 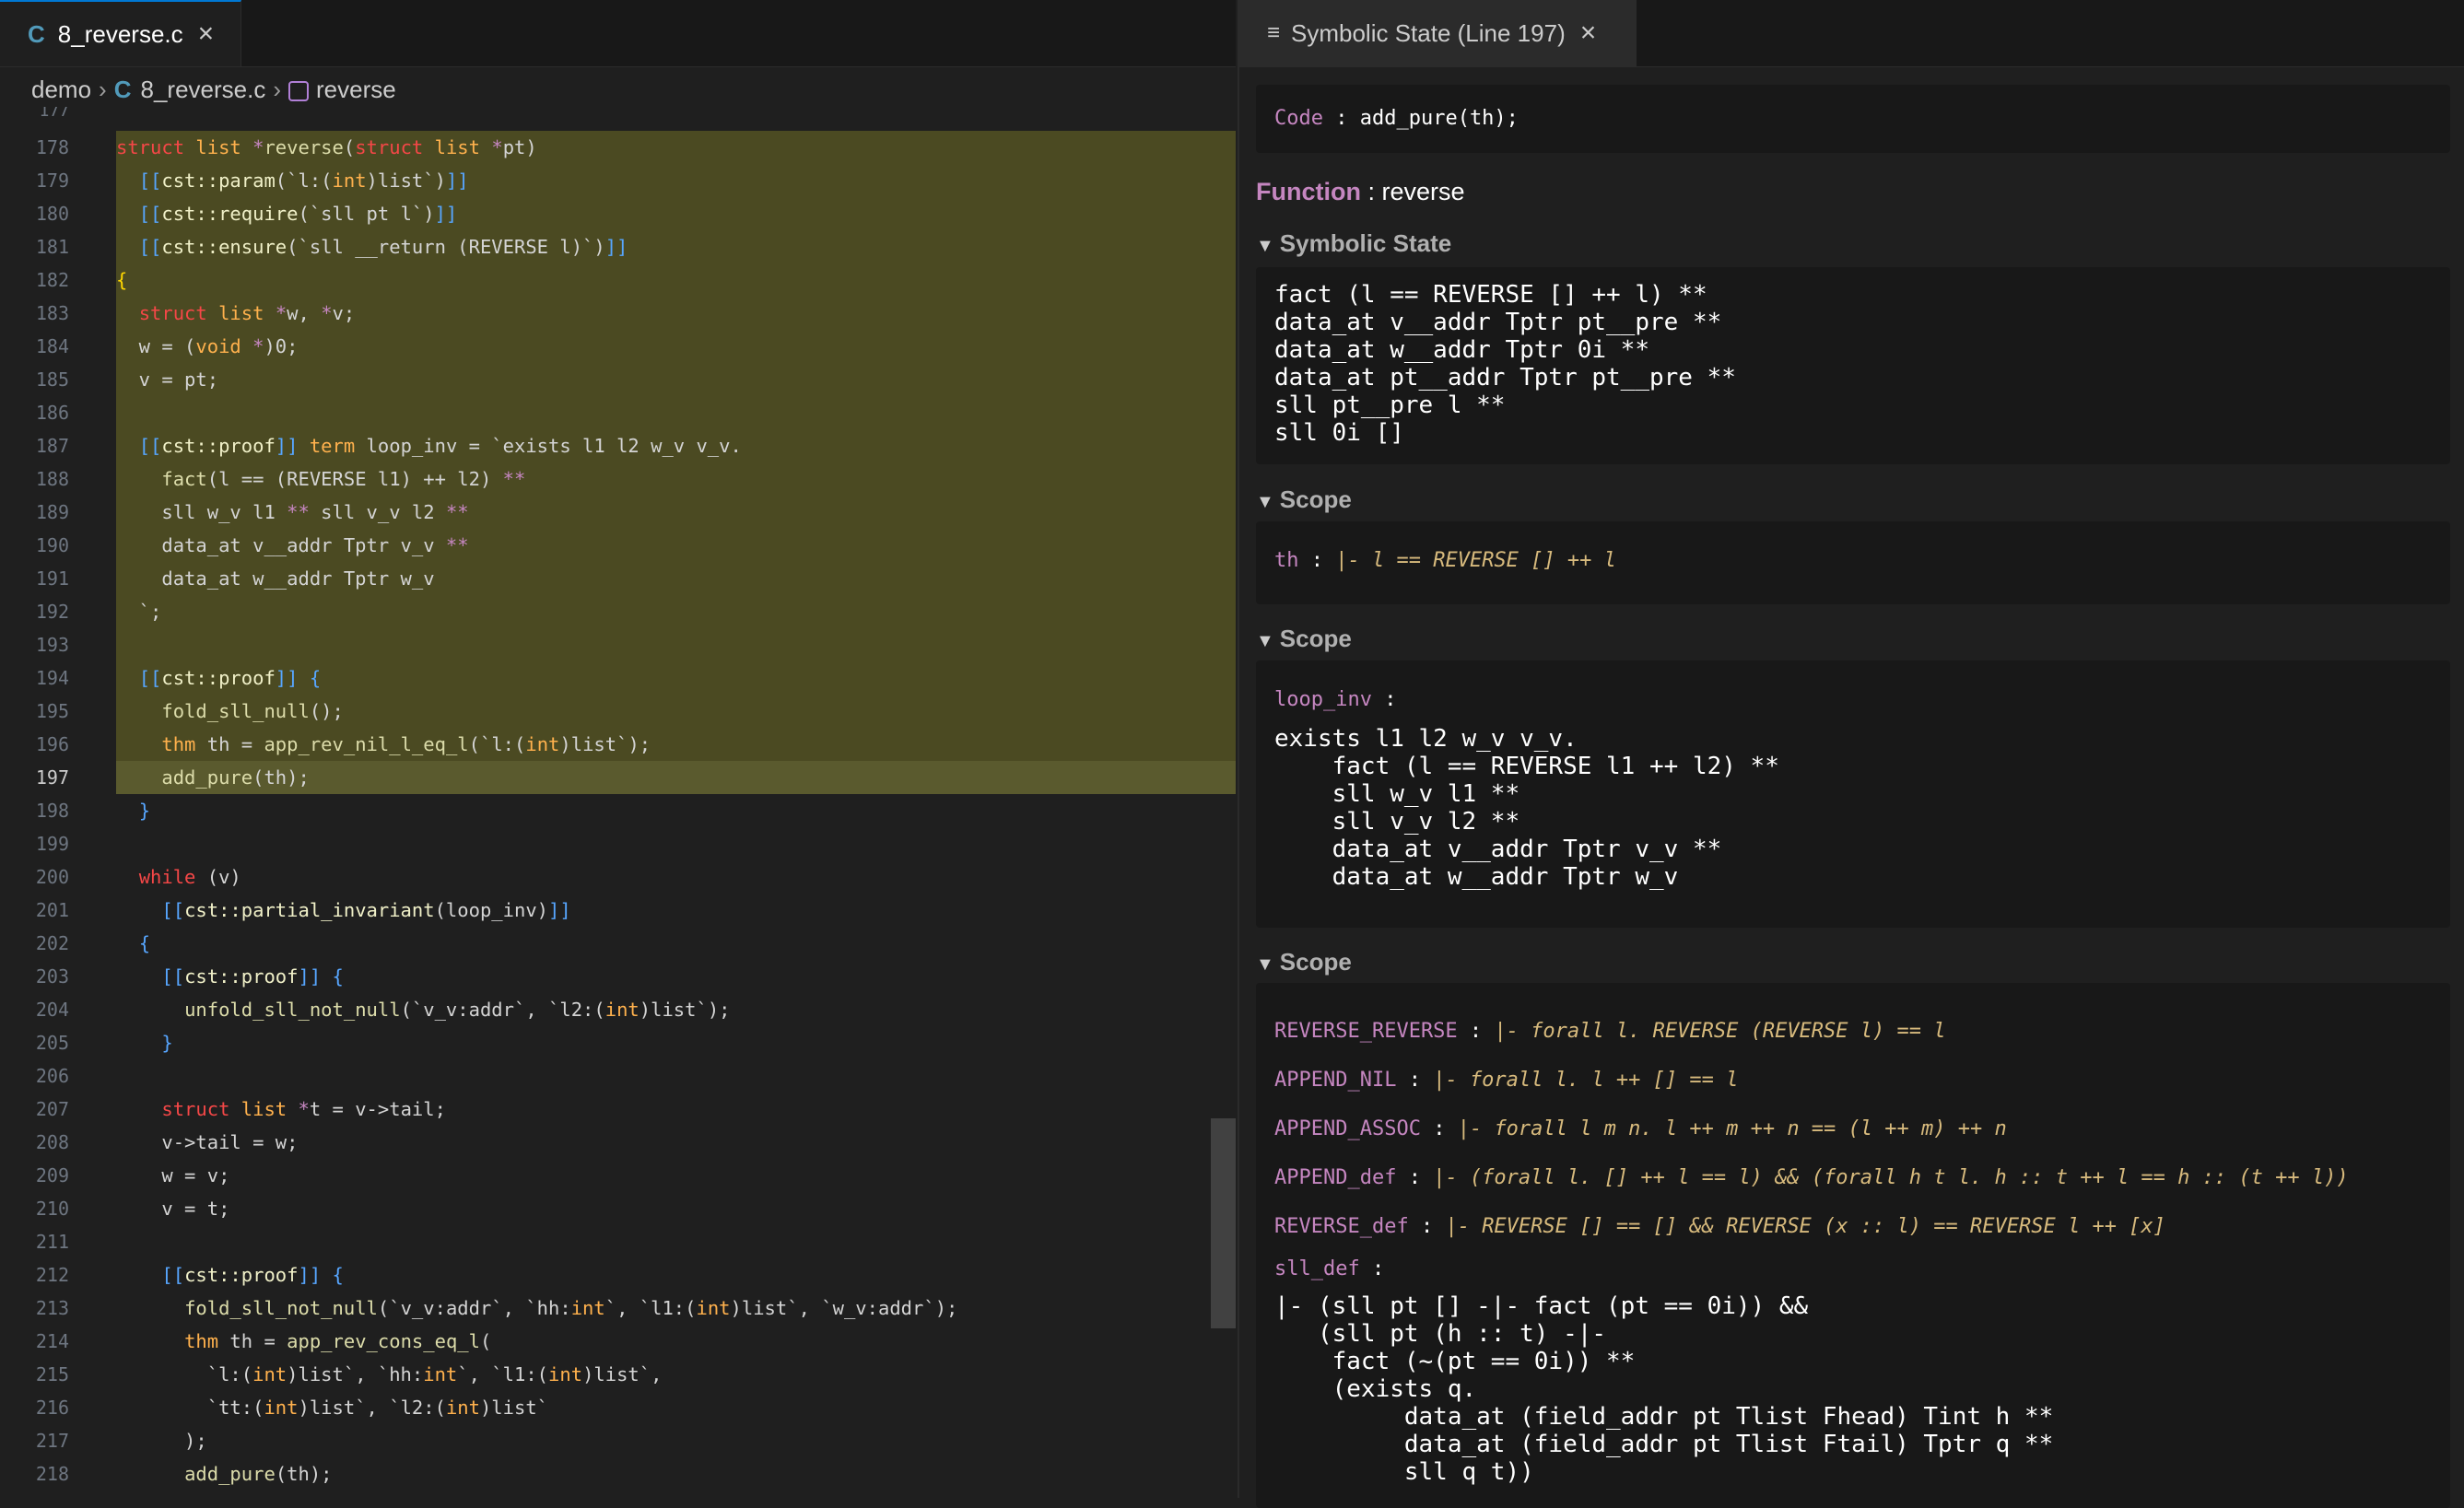 I want to click on code-line: 182 {, so click(x=618, y=280).